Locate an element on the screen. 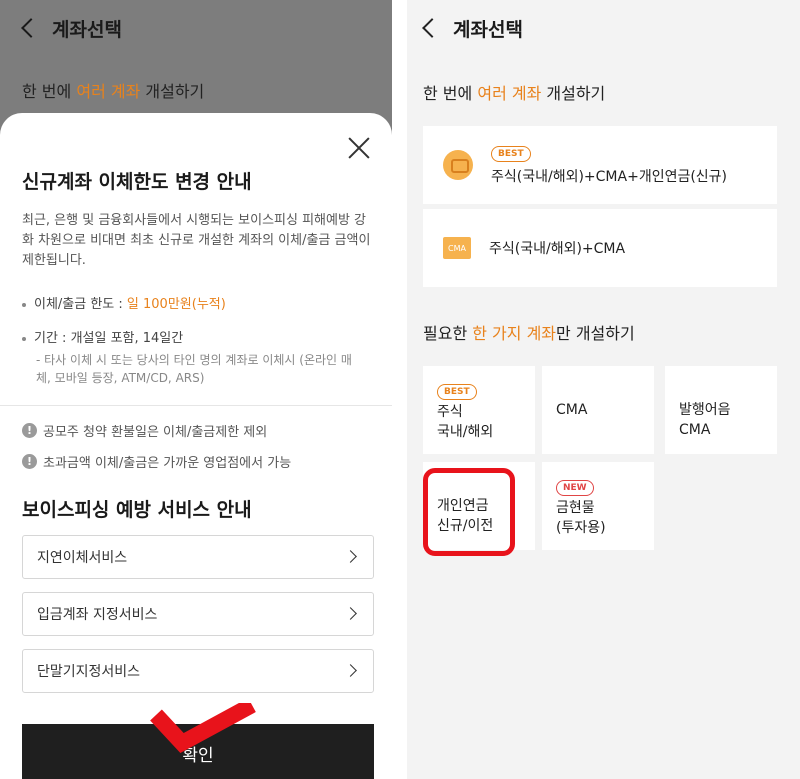 Image resolution: width=800 pixels, height=779 pixels. period-row: 기간 : 개설일 포함, 14일간 is located at coordinates (102, 336).